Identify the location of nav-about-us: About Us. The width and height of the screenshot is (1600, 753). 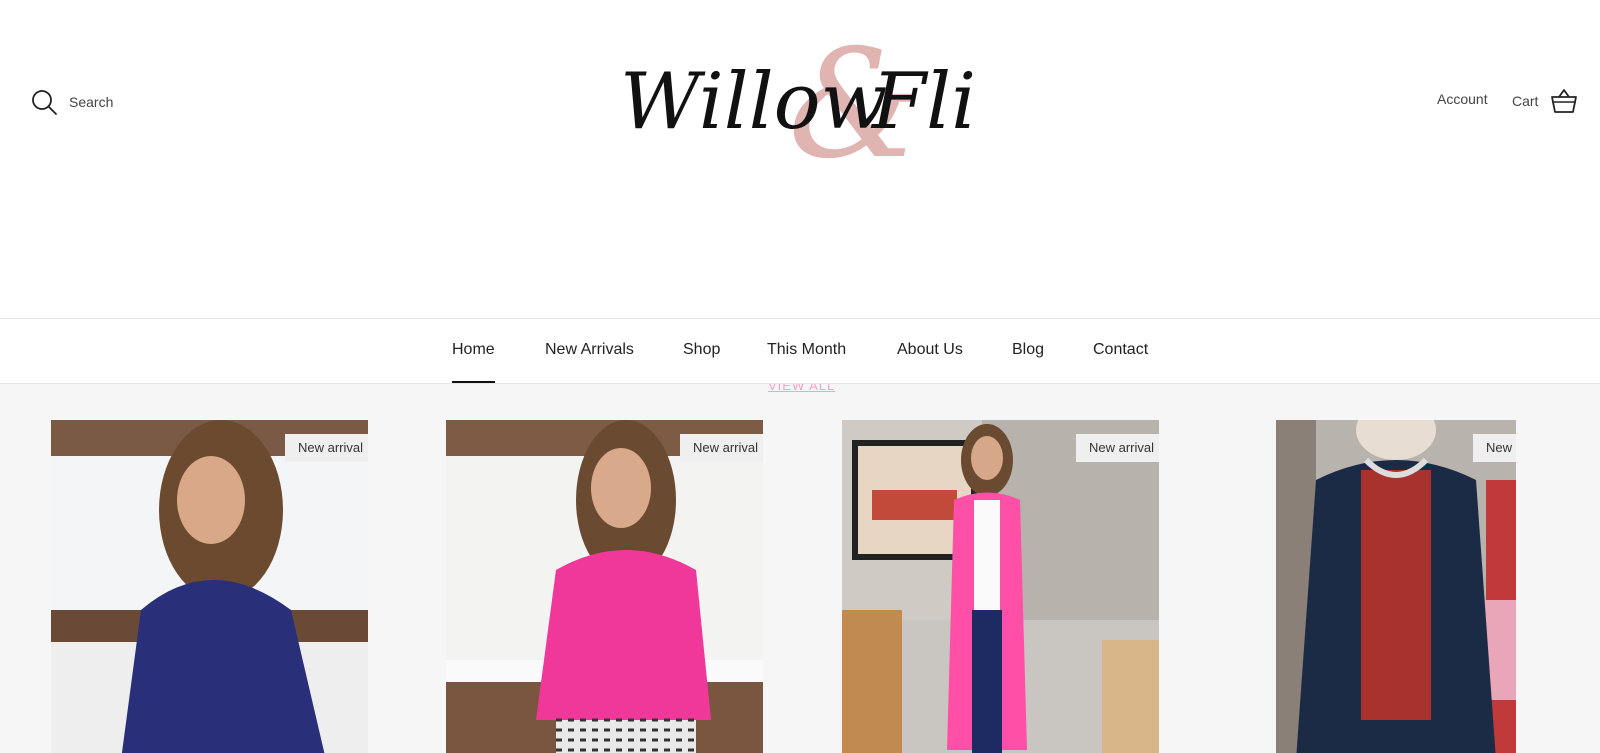
(930, 350).